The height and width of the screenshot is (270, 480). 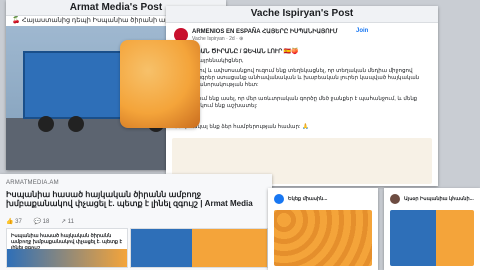 I want to click on right-small-photo, so click(x=432, y=238).